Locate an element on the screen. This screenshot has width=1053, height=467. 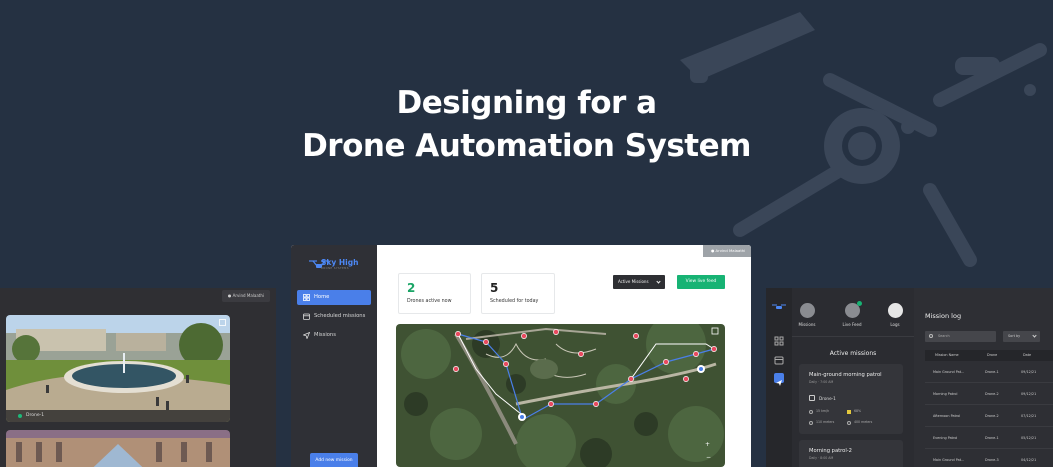
table-row: Morning Patrol Drone-2 09/12/21 is located at coordinates (989, 394).